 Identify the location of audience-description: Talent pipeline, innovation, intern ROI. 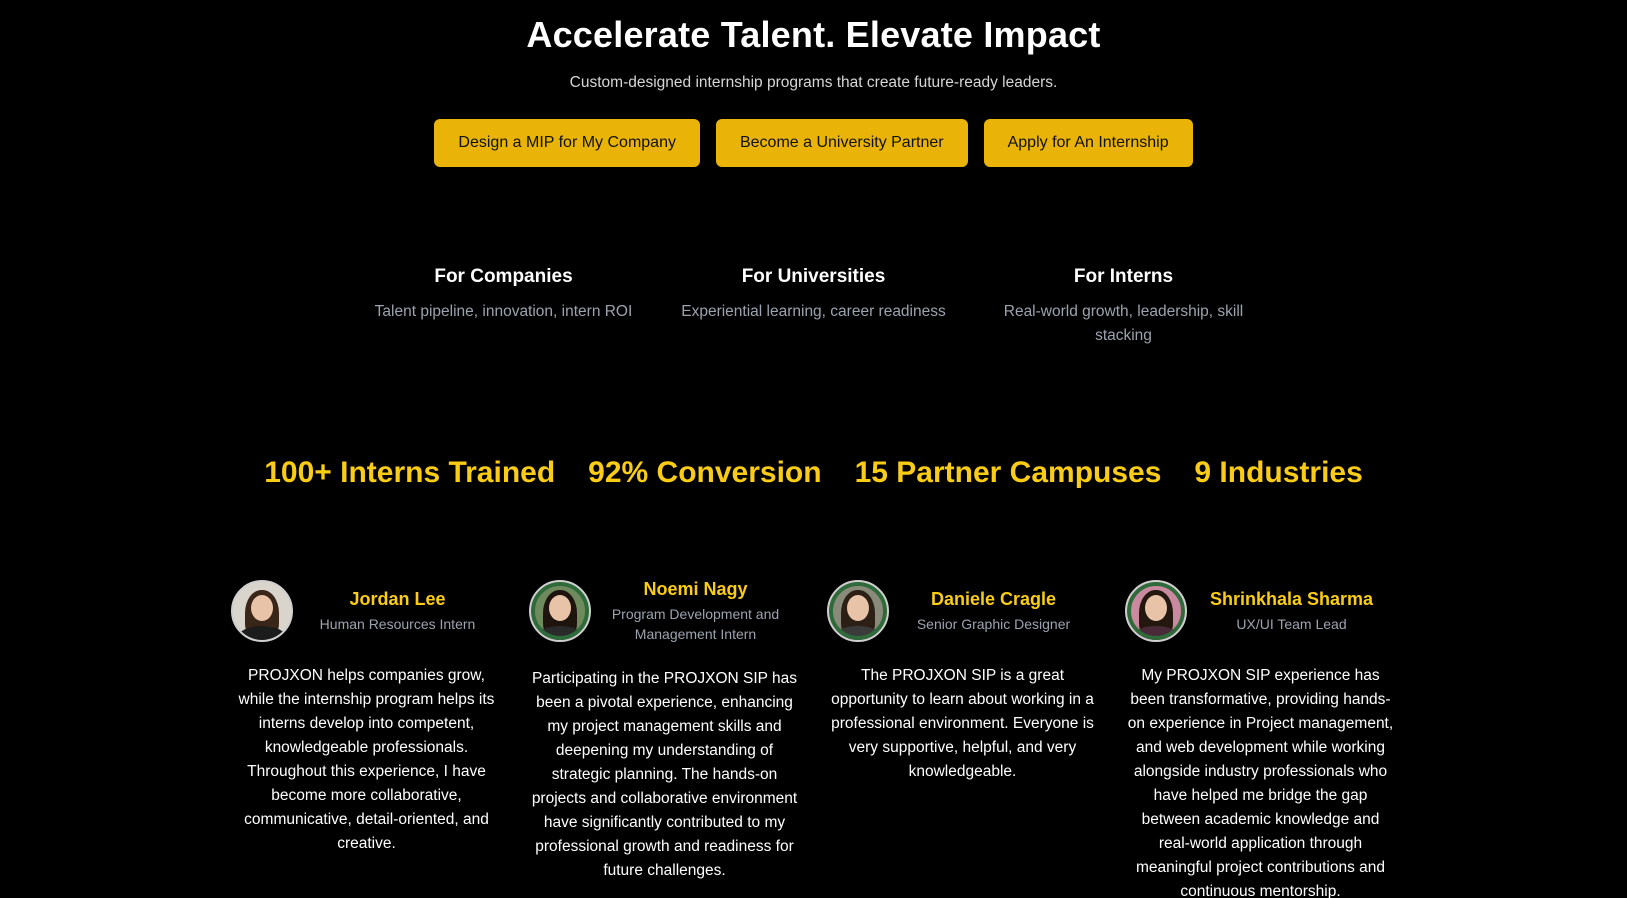
(503, 311).